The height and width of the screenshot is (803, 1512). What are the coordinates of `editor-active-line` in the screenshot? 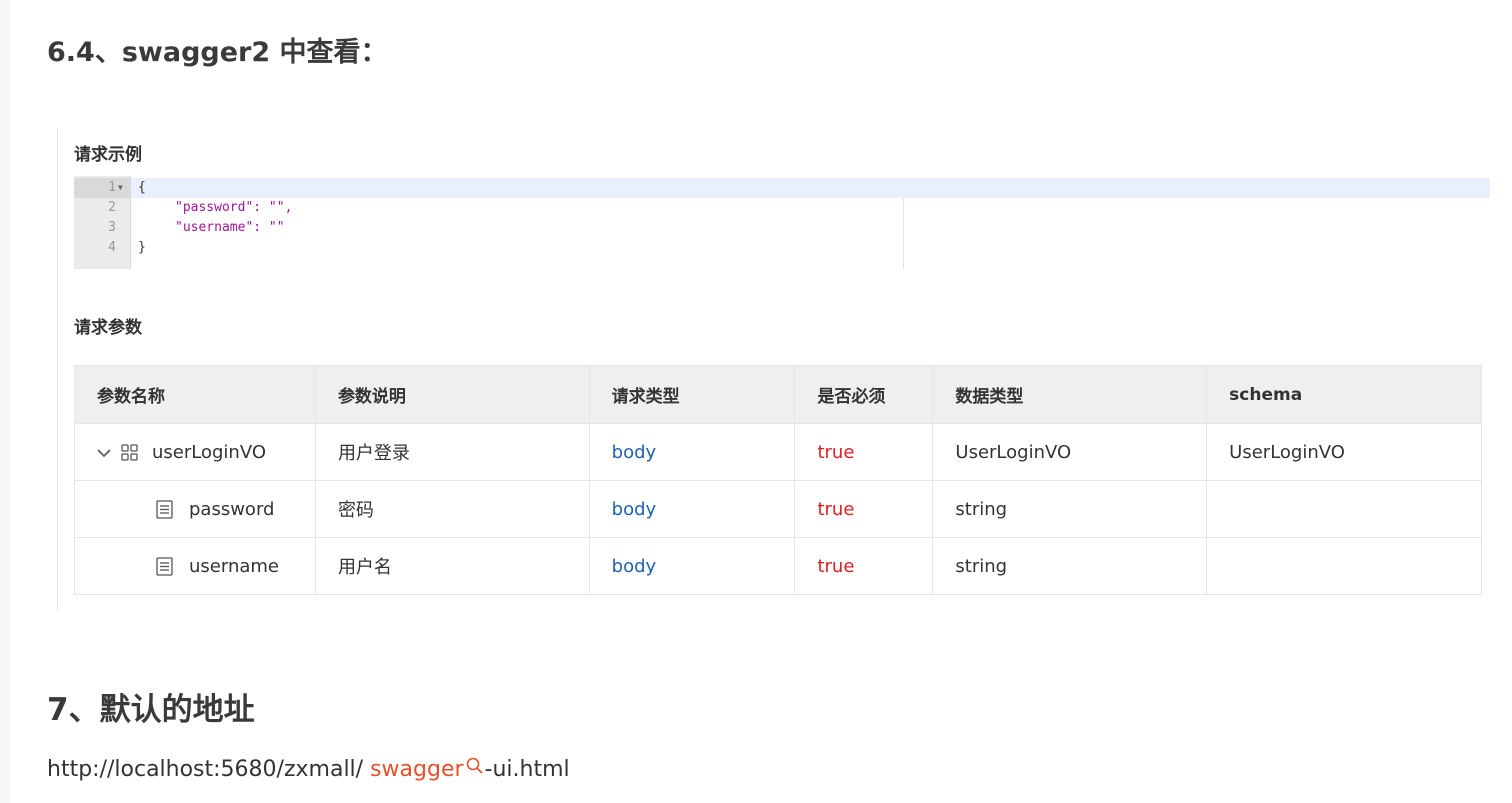 It's located at (810, 188).